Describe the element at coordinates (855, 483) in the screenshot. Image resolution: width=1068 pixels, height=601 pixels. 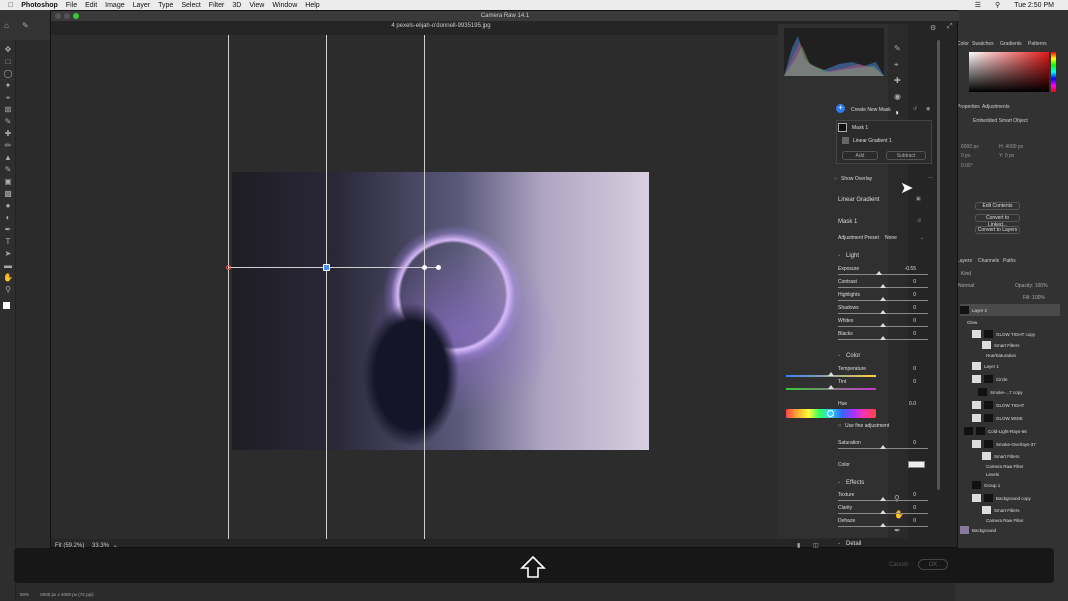
I see `effects-header: Effects` at that location.